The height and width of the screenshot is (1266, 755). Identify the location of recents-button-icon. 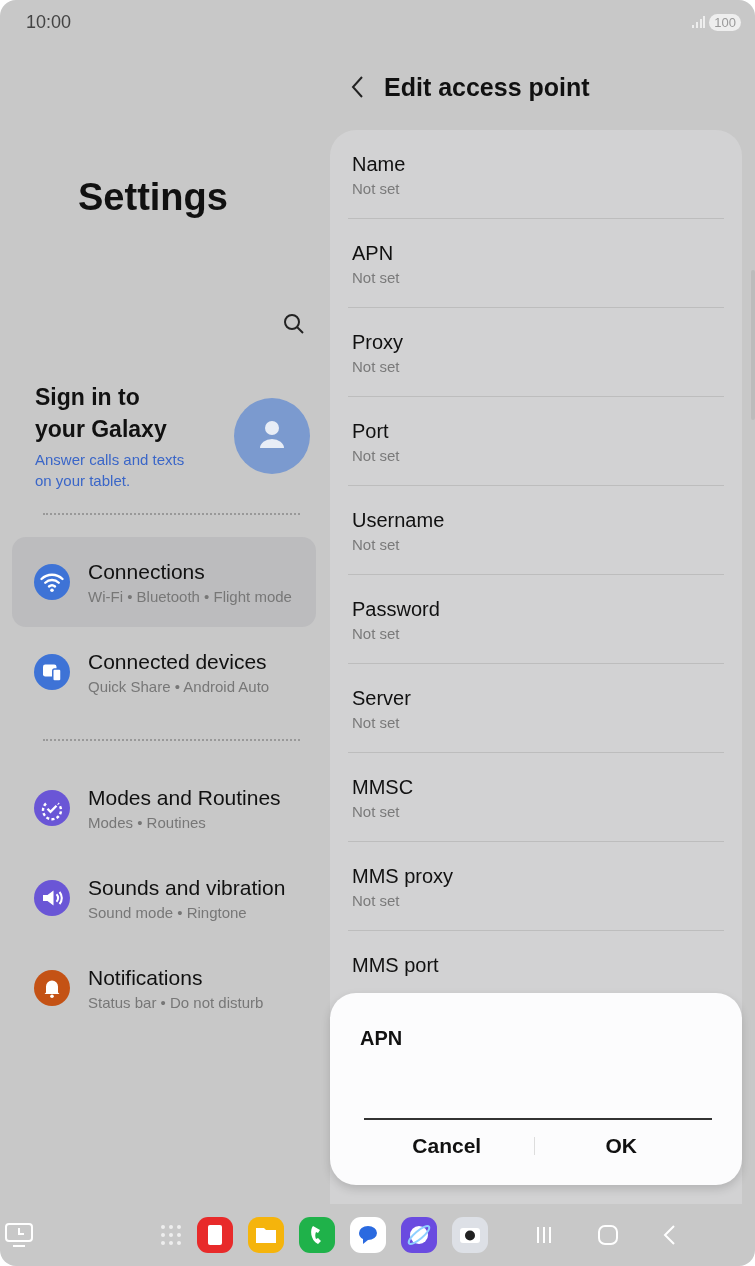
(544, 1235).